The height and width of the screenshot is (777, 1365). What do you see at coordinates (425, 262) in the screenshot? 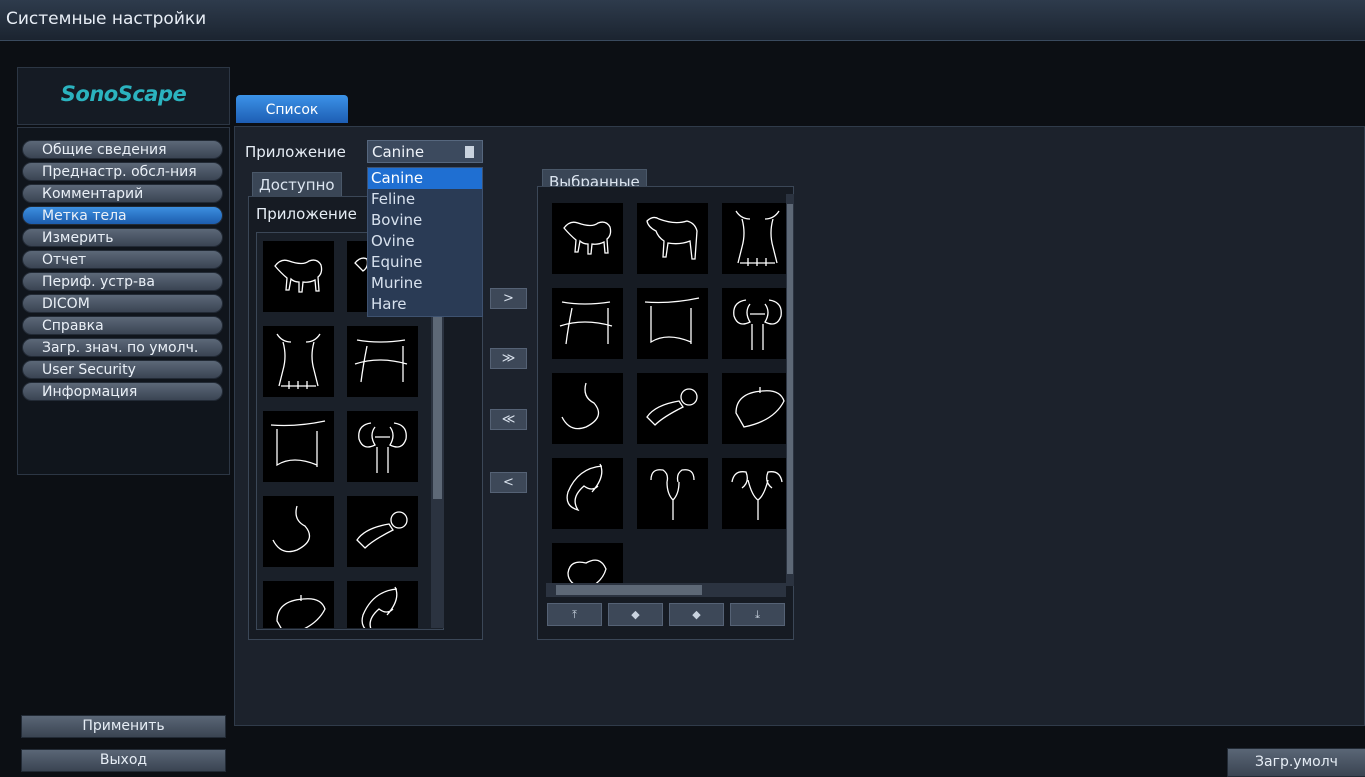
I see `option-equine: Equine` at bounding box center [425, 262].